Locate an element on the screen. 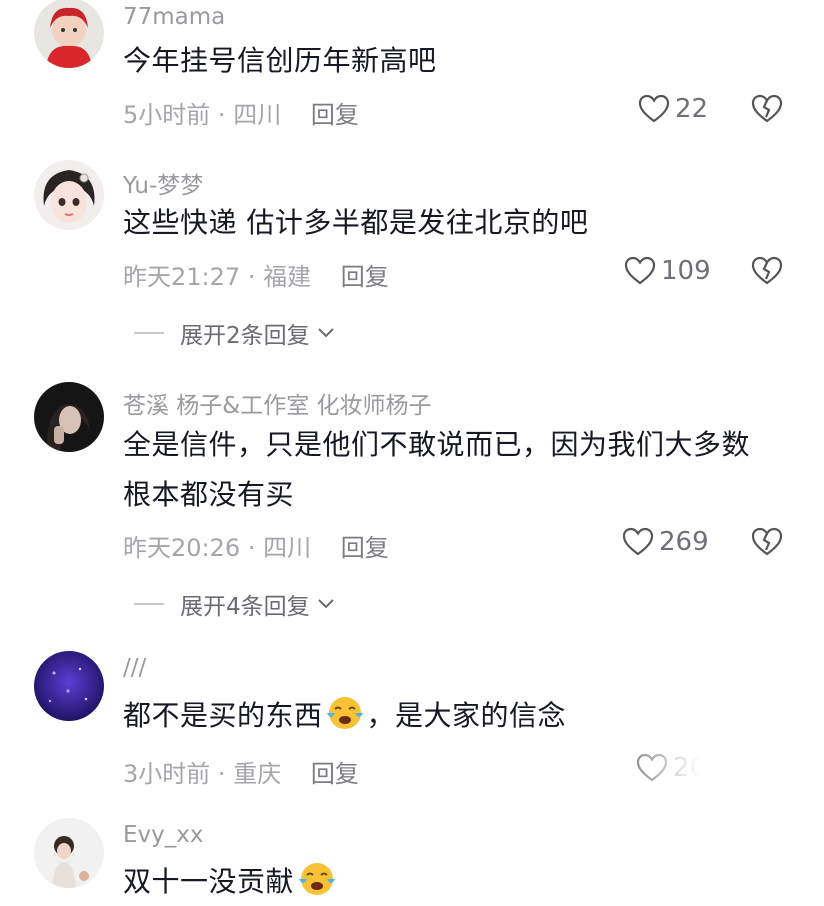 The image size is (824, 906). comment-text-end: ，是大家的信念 is located at coordinates (466, 715).